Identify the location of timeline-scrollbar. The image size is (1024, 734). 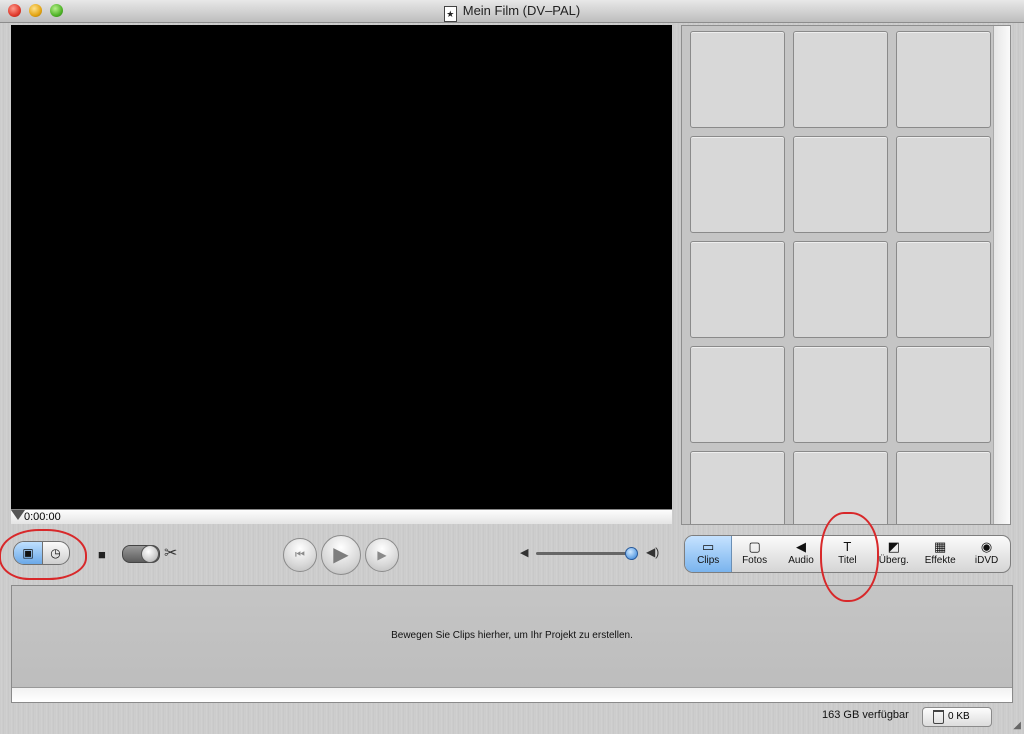
(512, 694).